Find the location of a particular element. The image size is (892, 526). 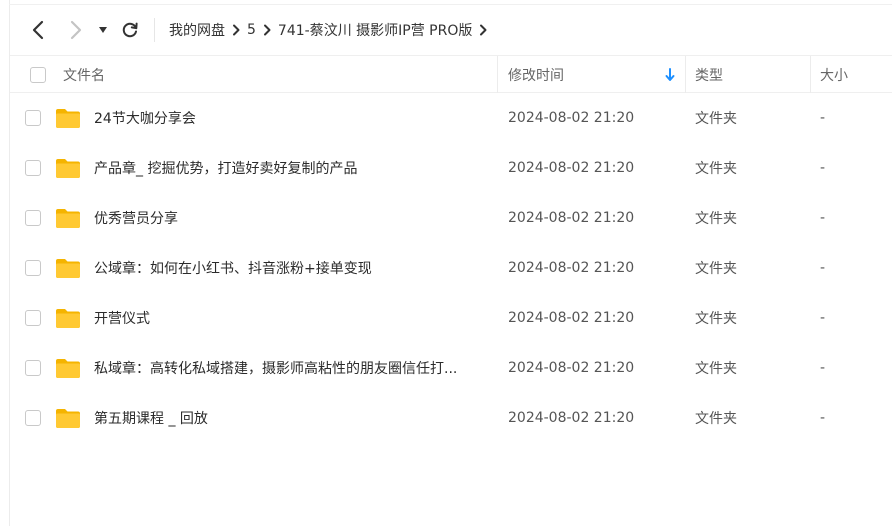

column-header-name-label: 文件名 is located at coordinates (84, 75).